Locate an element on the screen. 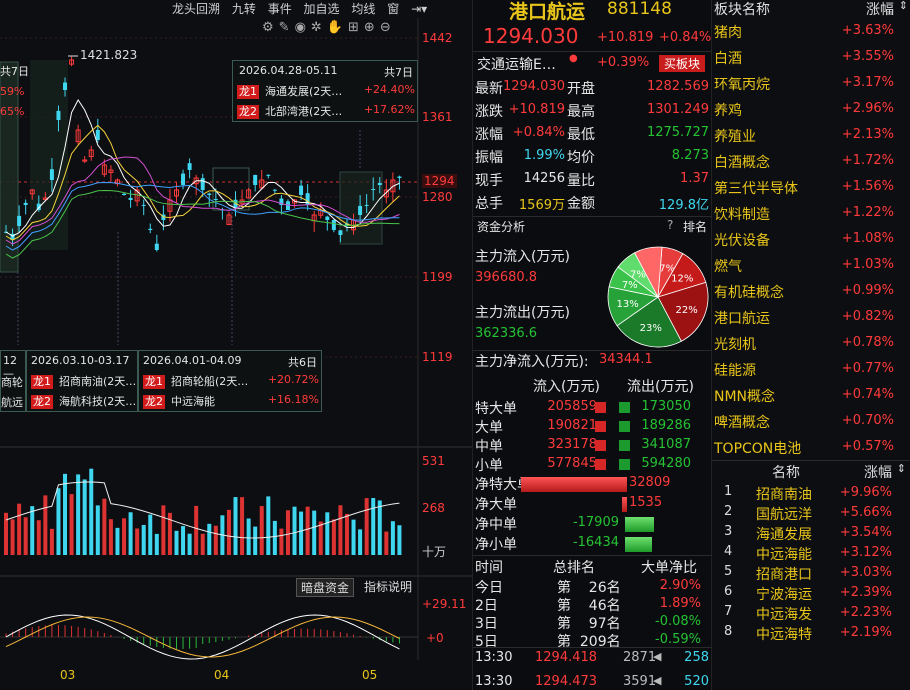 This screenshot has height=690, width=910. sort-icon: ⇕ is located at coordinates (903, 6).